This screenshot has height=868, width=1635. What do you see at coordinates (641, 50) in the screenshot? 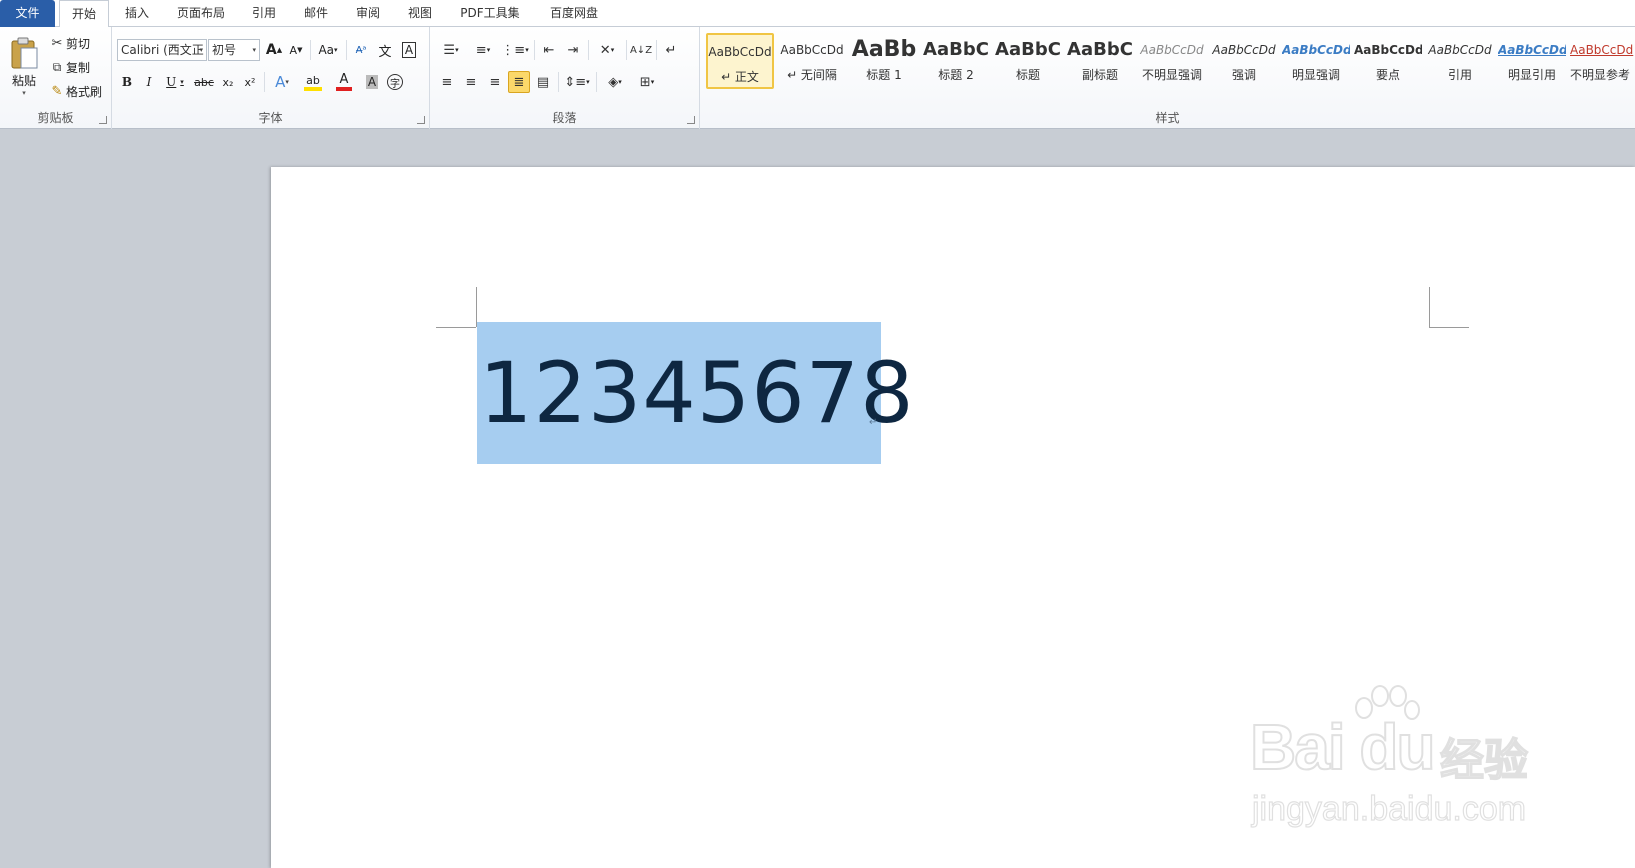
I see `sort-button: A↓Z` at bounding box center [641, 50].